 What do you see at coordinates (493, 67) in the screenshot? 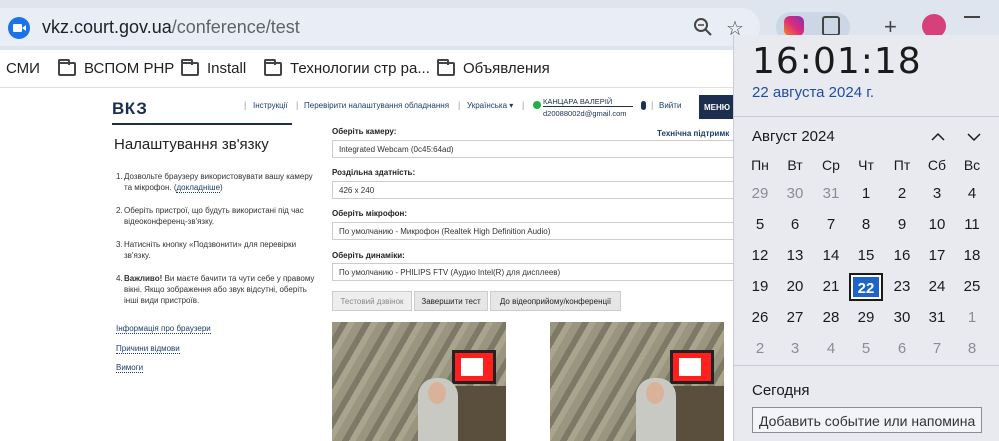
I see `bookmark-folder-ads: Объявления` at bounding box center [493, 67].